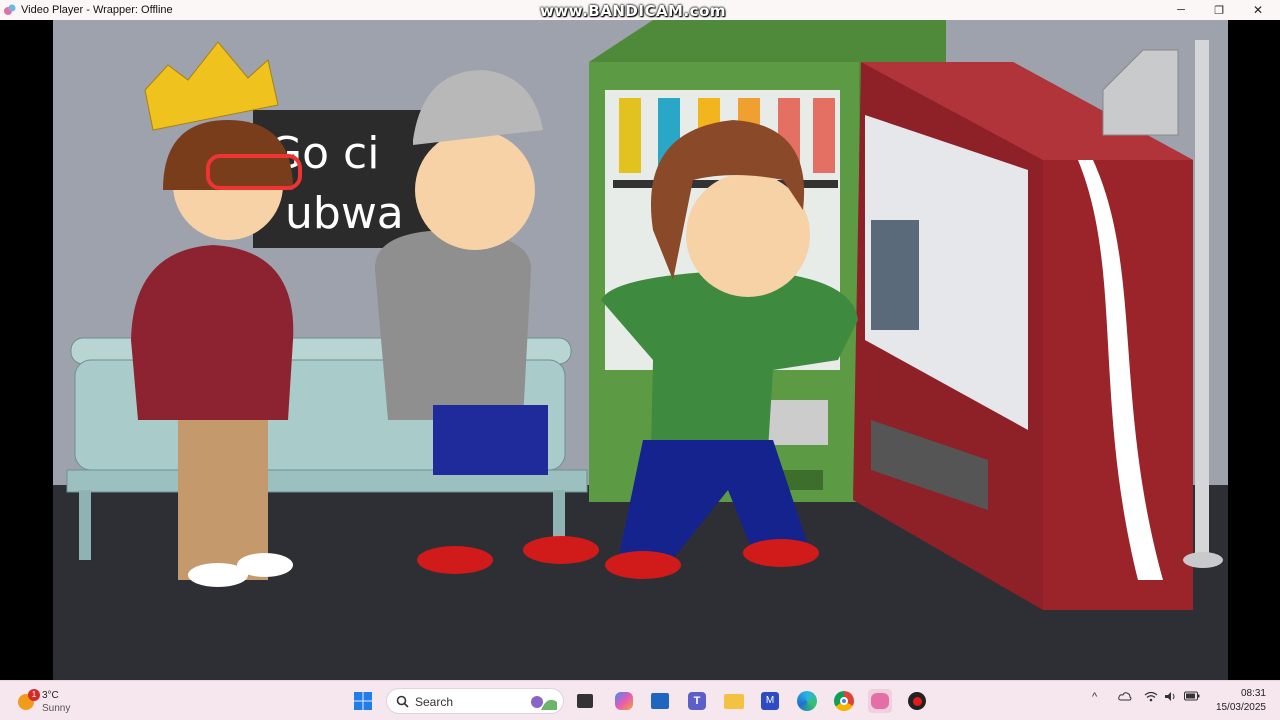 The width and height of the screenshot is (1280, 720). I want to click on sign-text-2: ubwa, so click(344, 213).